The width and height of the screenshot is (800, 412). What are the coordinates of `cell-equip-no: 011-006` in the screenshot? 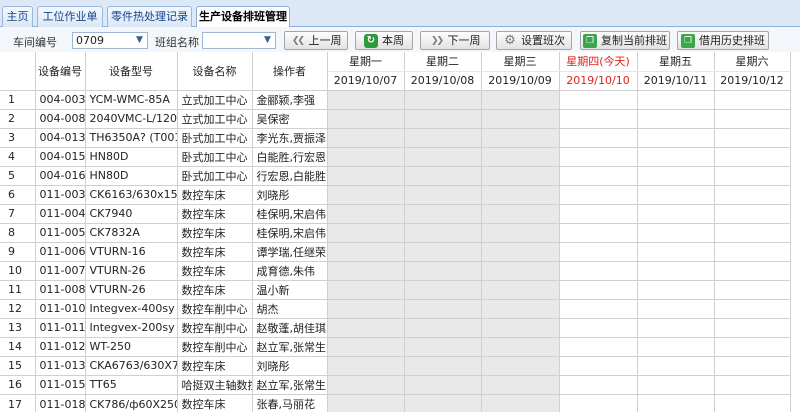 It's located at (60, 252).